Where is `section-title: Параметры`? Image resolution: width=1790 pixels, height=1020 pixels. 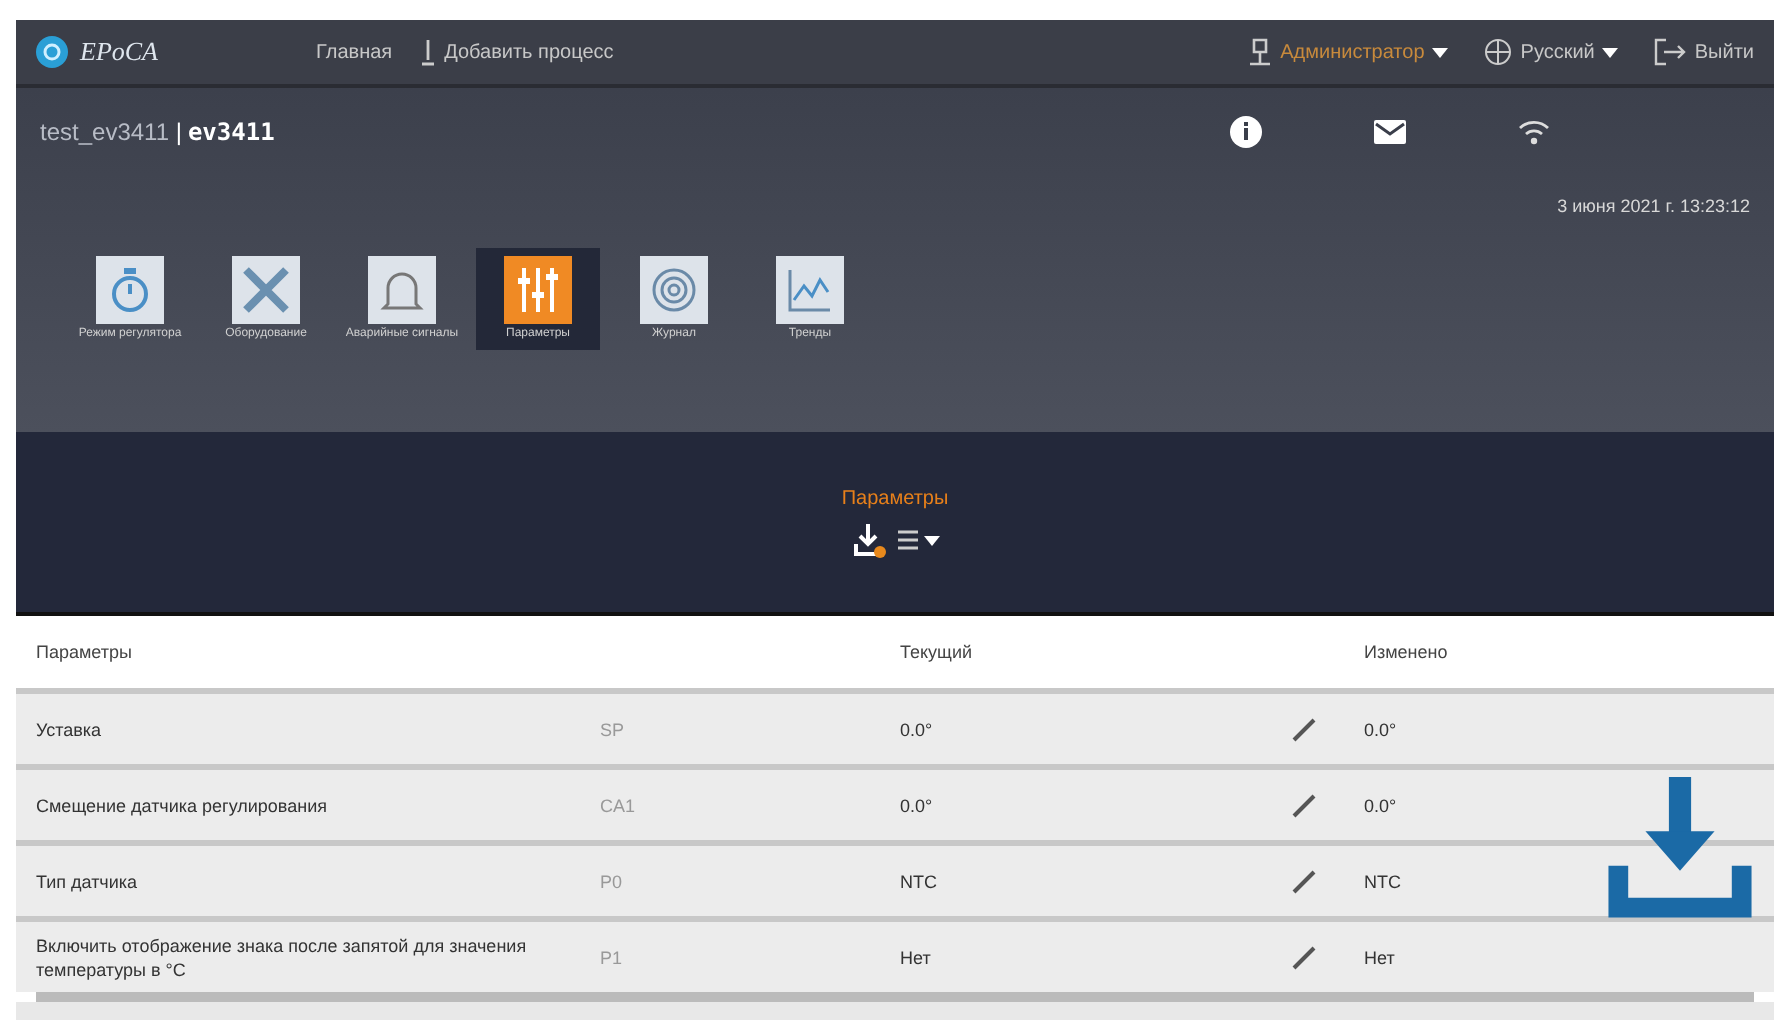 section-title: Параметры is located at coordinates (895, 498).